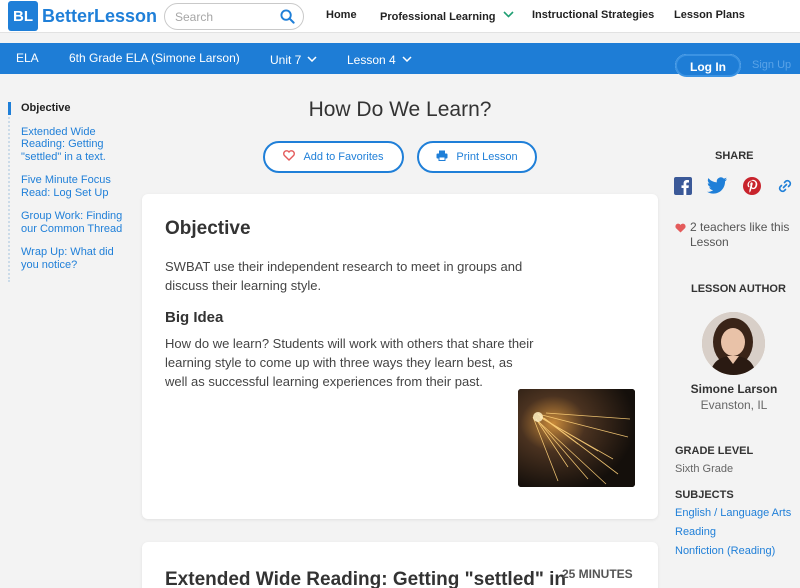  What do you see at coordinates (735, 513) in the screenshot?
I see `subject-link-ela: English / Language Arts` at bounding box center [735, 513].